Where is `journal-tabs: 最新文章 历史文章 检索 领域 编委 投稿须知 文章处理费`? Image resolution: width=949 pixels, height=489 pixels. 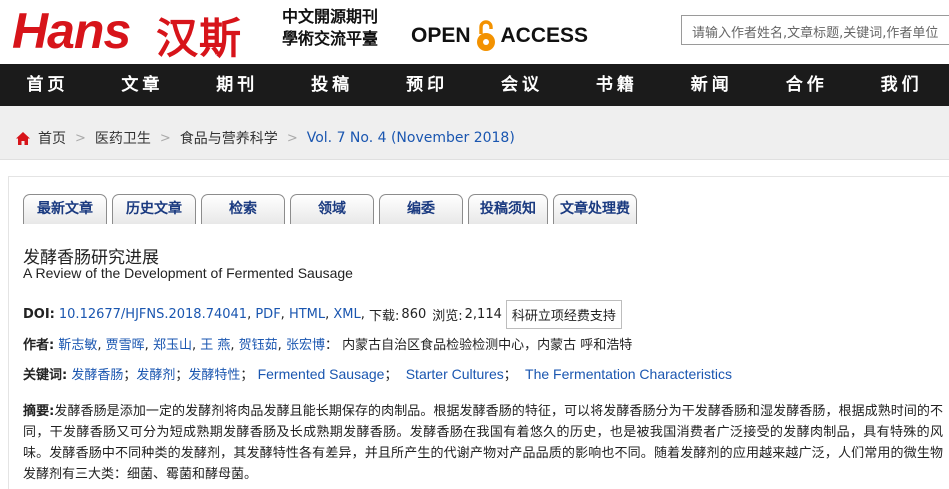
journal-tabs: 最新文章 历史文章 检索 领域 编委 投稿须知 文章处理费 is located at coordinates (332, 209).